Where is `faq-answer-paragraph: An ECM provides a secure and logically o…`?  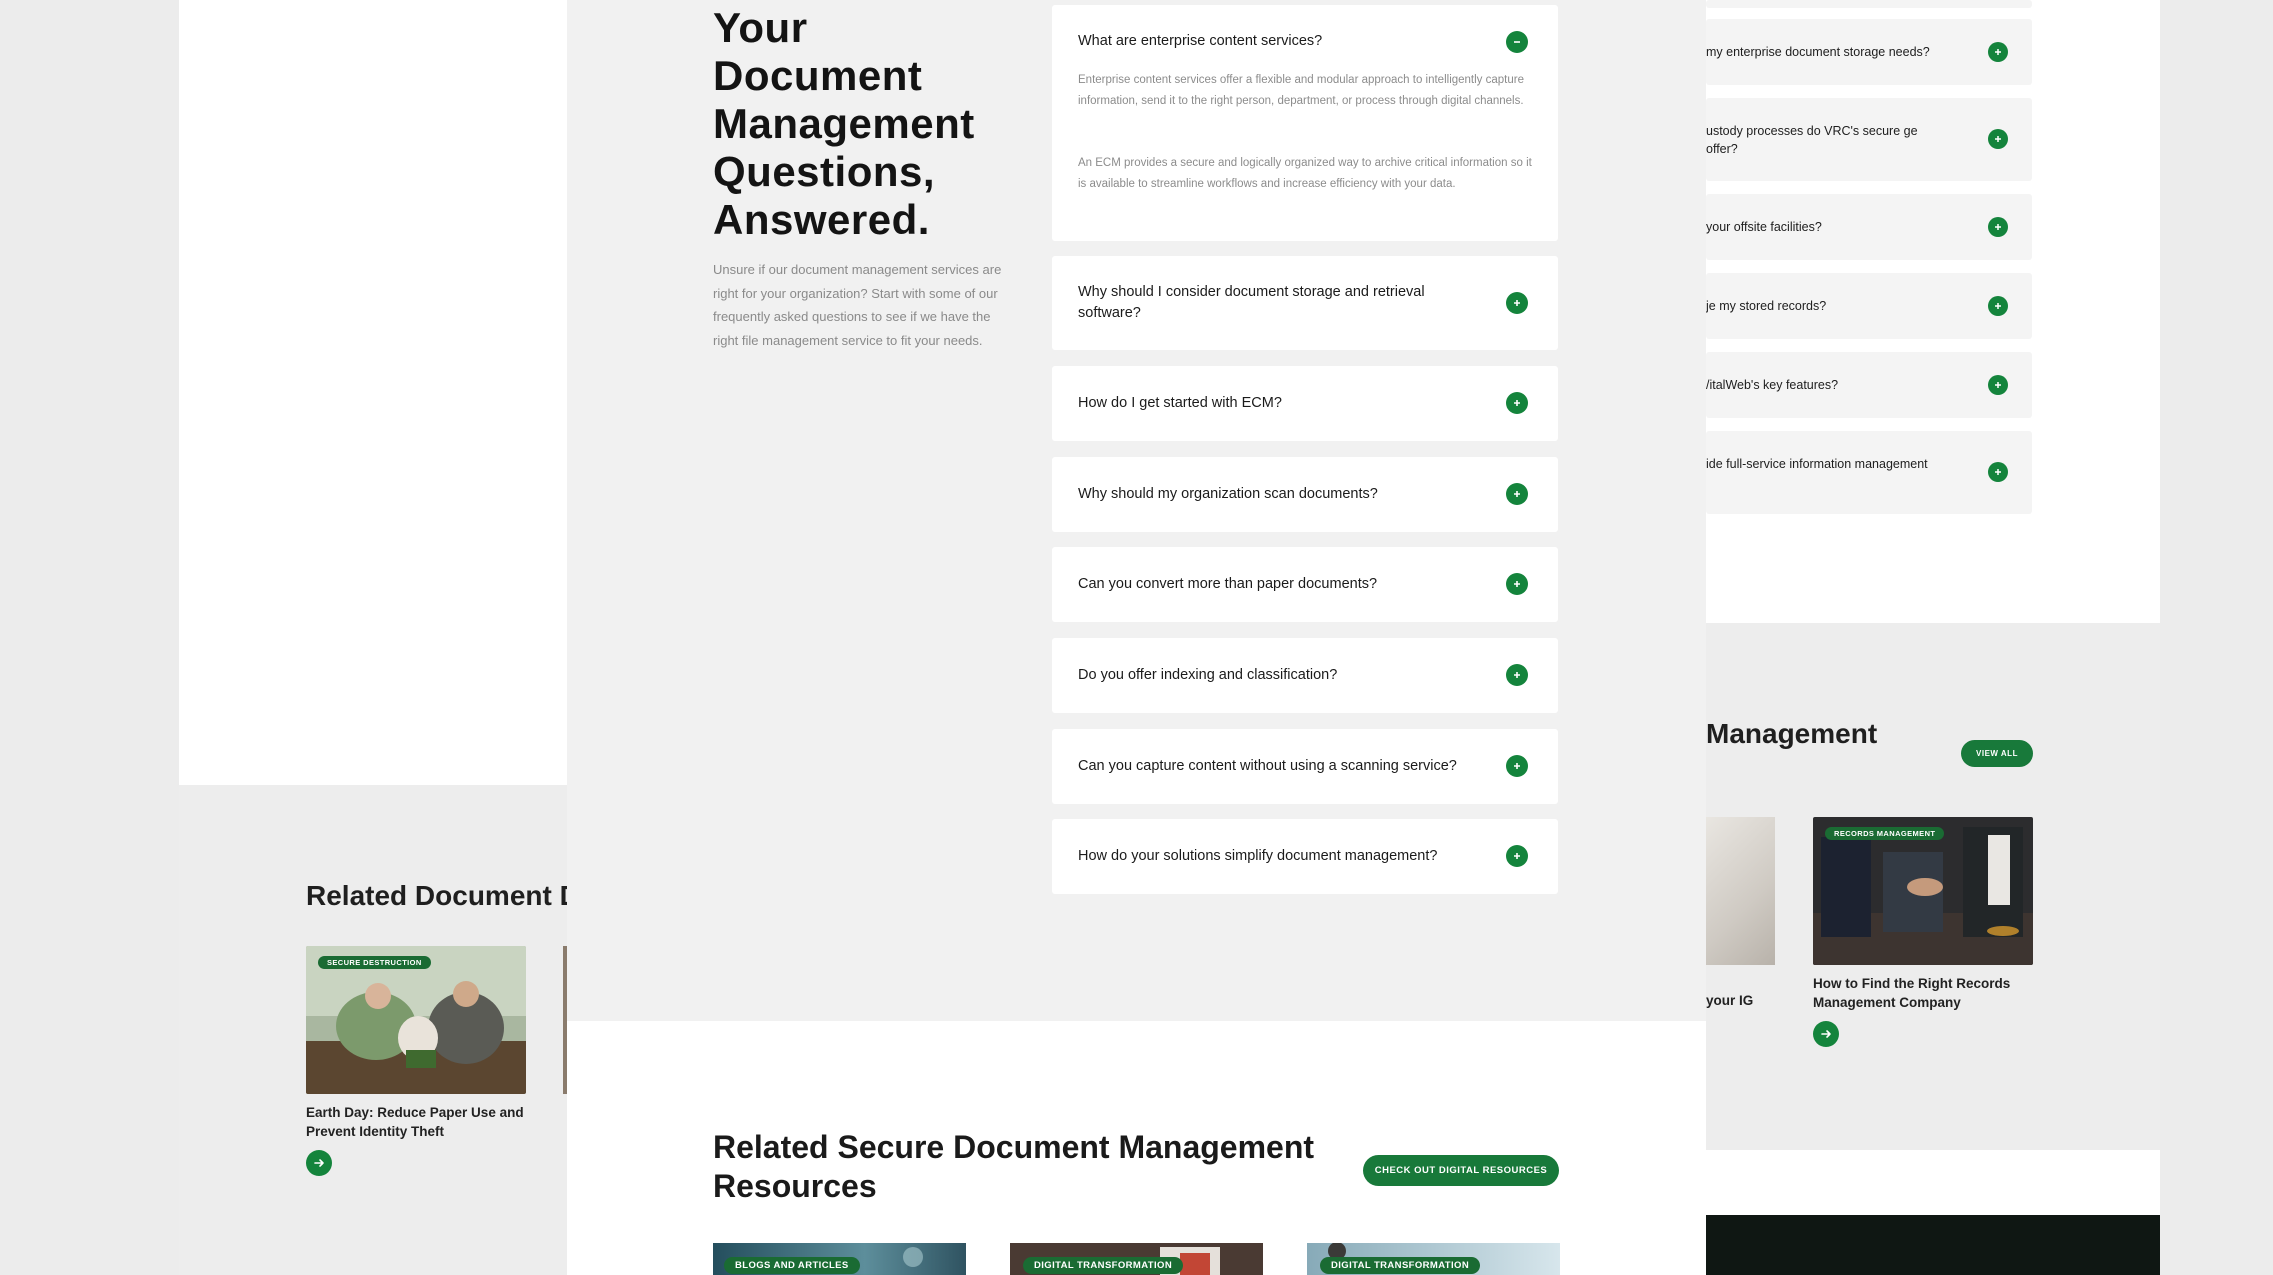
faq-answer-paragraph: An ECM provides a secure and logically o… is located at coordinates (1305, 173).